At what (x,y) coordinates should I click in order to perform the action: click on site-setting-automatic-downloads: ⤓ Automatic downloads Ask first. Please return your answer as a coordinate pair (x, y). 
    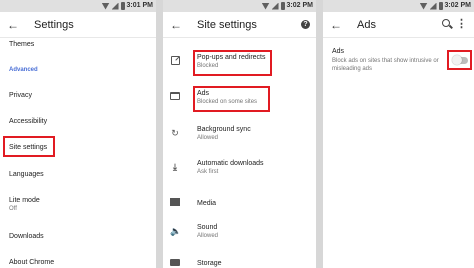
    Looking at the image, I should click on (239, 169).